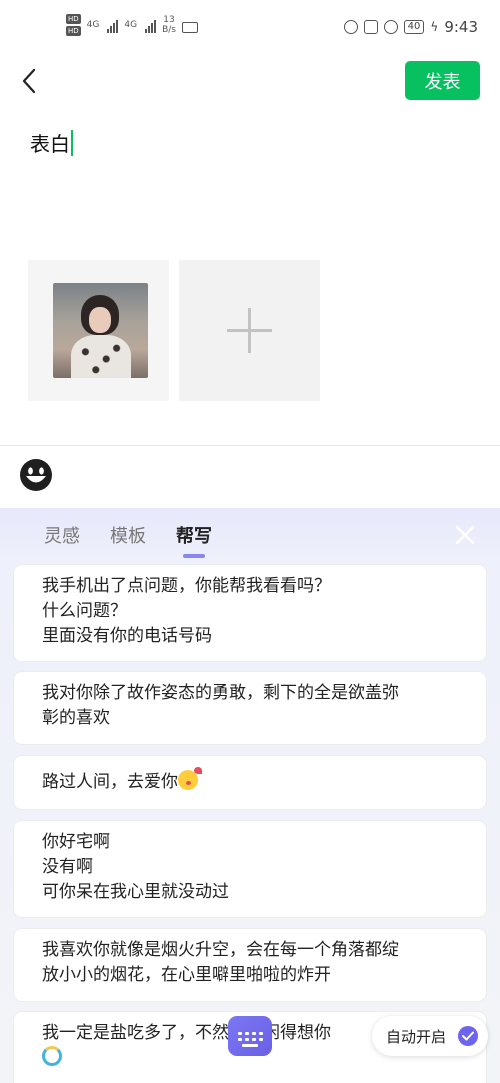 The width and height of the screenshot is (500, 1083). I want to click on net-speed: 13 B/s, so click(169, 25).